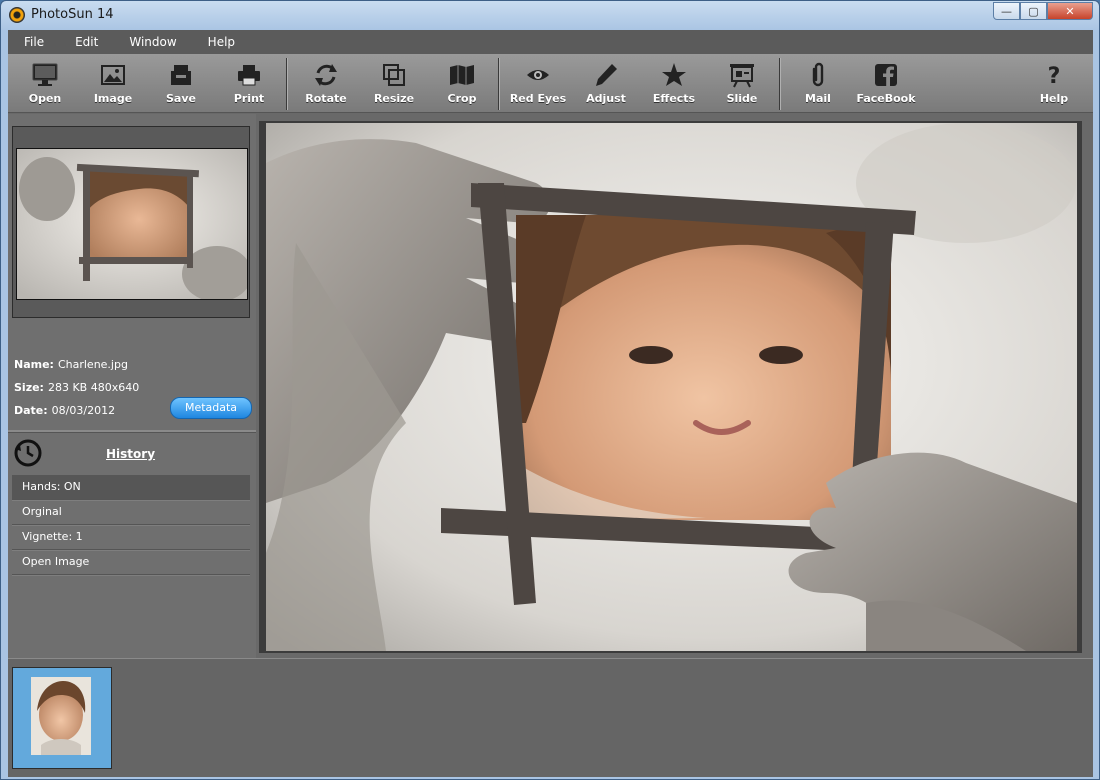 This screenshot has width=1100, height=780. I want to click on save-button: Save, so click(181, 83).